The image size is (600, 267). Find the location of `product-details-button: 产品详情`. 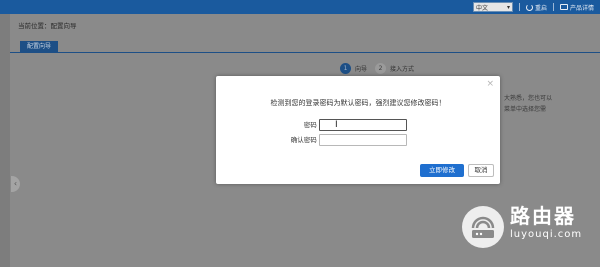

product-details-button: 产品详情 is located at coordinates (576, 7).